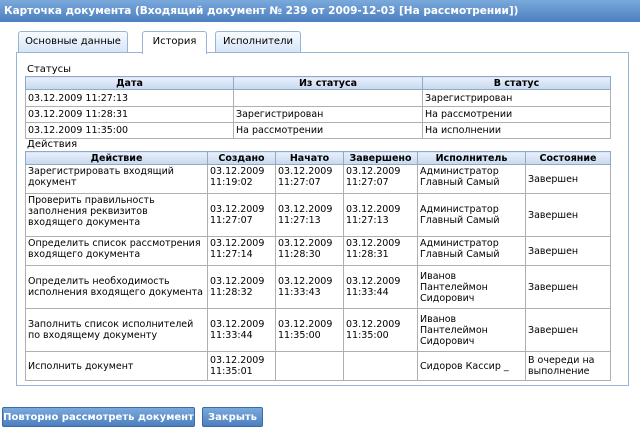 This screenshot has height=429, width=640. I want to click on close-button: Закрыть, so click(232, 417).